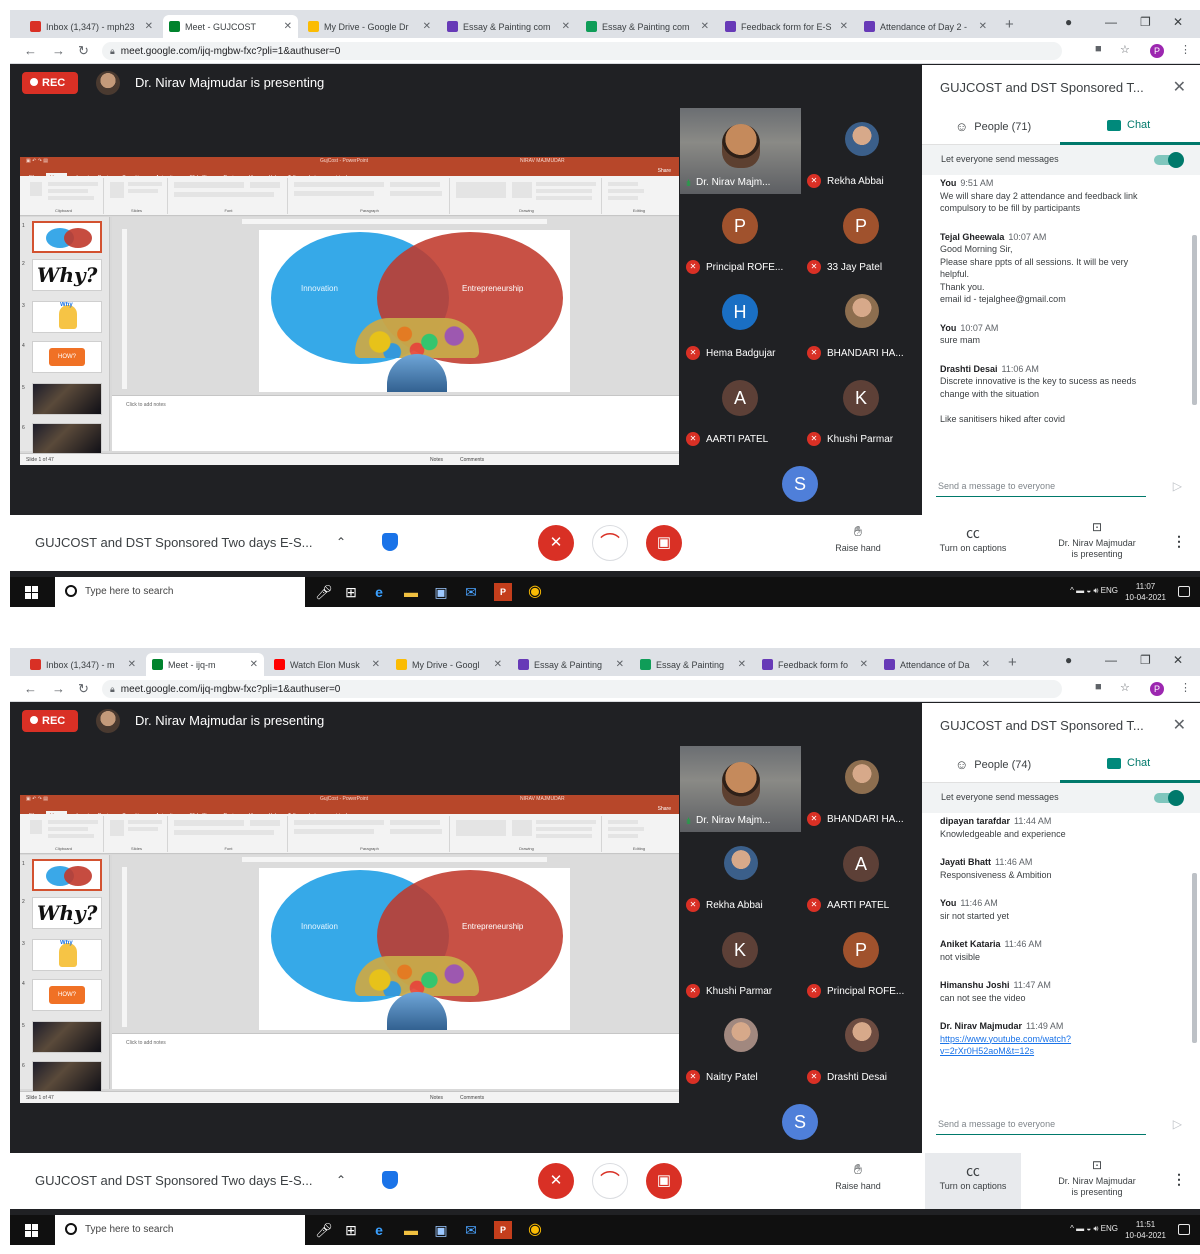 This screenshot has height=1254, width=1200. I want to click on participant-tile: ✕ Rekha Abbai, so click(740, 875).